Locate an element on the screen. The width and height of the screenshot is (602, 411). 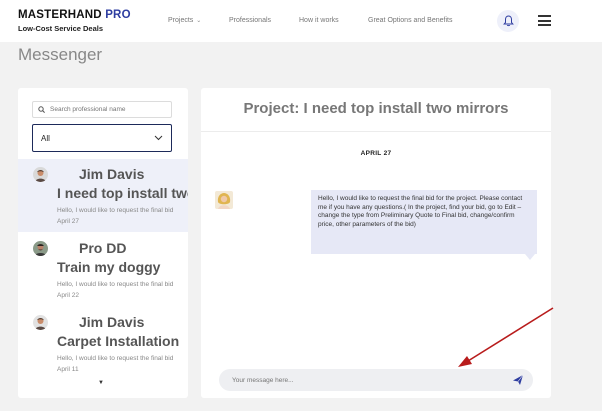
bubble-tail is located at coordinates (530, 257).